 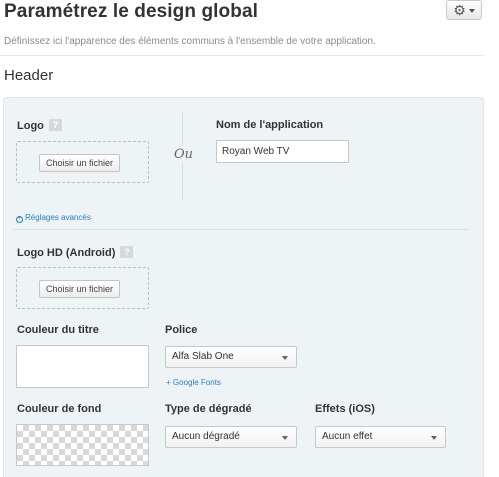 I want to click on google-fonts-link: + Google Fonts, so click(x=193, y=382).